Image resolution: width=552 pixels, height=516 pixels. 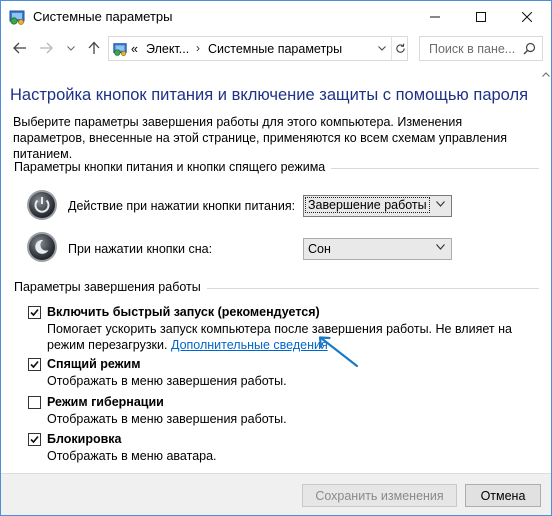 I want to click on address-dropdown-button, so click(x=382, y=48).